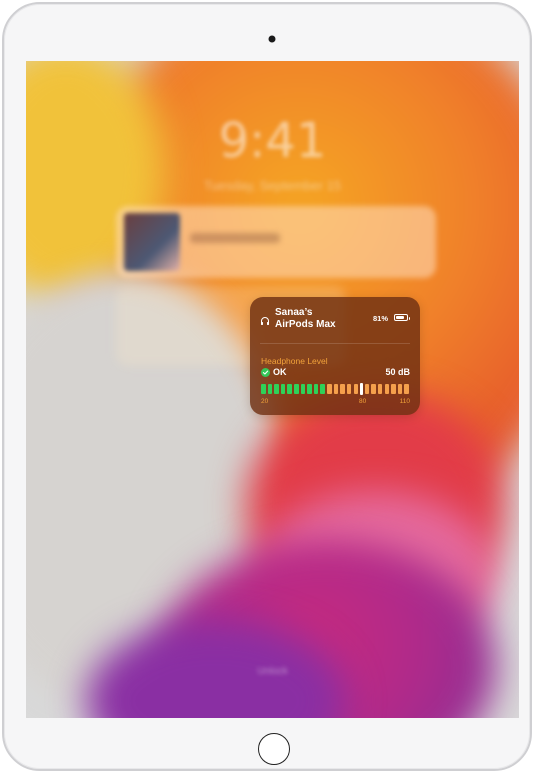  Describe the element at coordinates (305, 324) in the screenshot. I see `device-name-line2: AirPods Max` at that location.